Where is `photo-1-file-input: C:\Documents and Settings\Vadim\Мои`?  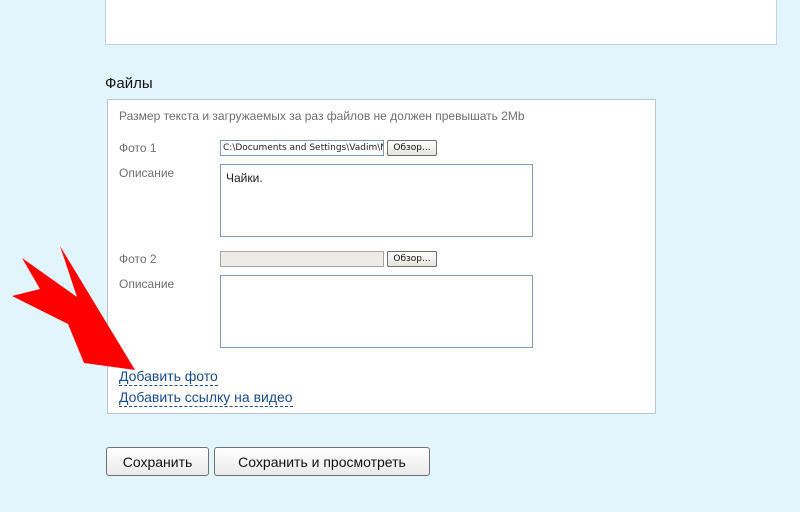
photo-1-file-input: C:\Documents and Settings\Vadim\Мои is located at coordinates (302, 148).